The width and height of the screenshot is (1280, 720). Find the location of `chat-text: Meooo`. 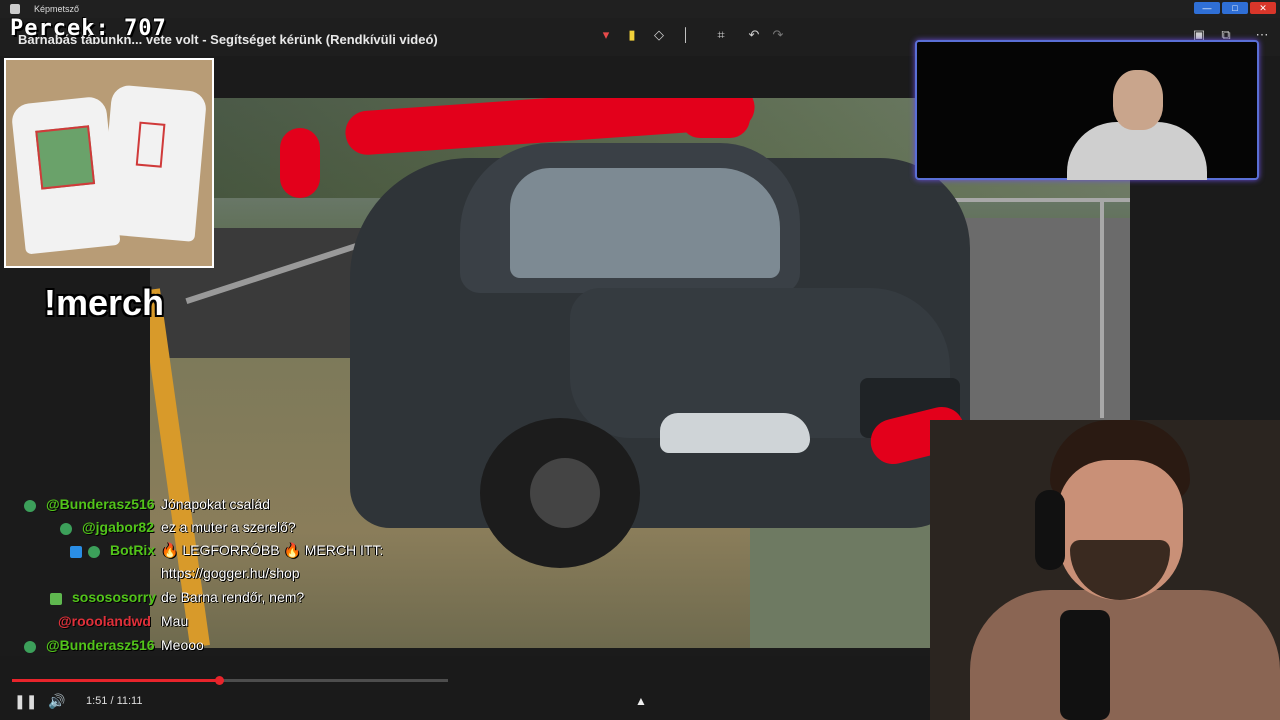

chat-text: Meooo is located at coordinates (182, 645).